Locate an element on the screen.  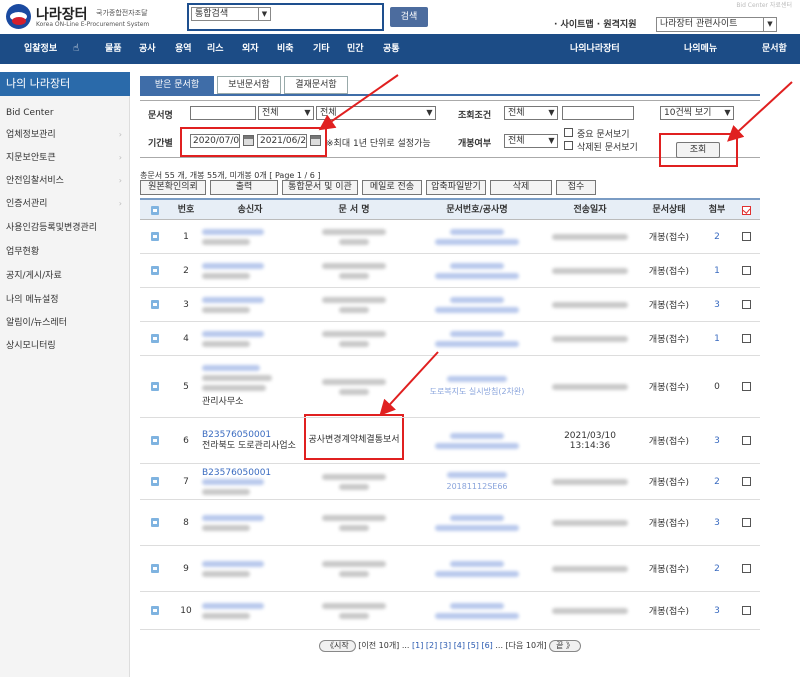
search-box: 통합검색 ▼ is located at coordinates (285, 17).